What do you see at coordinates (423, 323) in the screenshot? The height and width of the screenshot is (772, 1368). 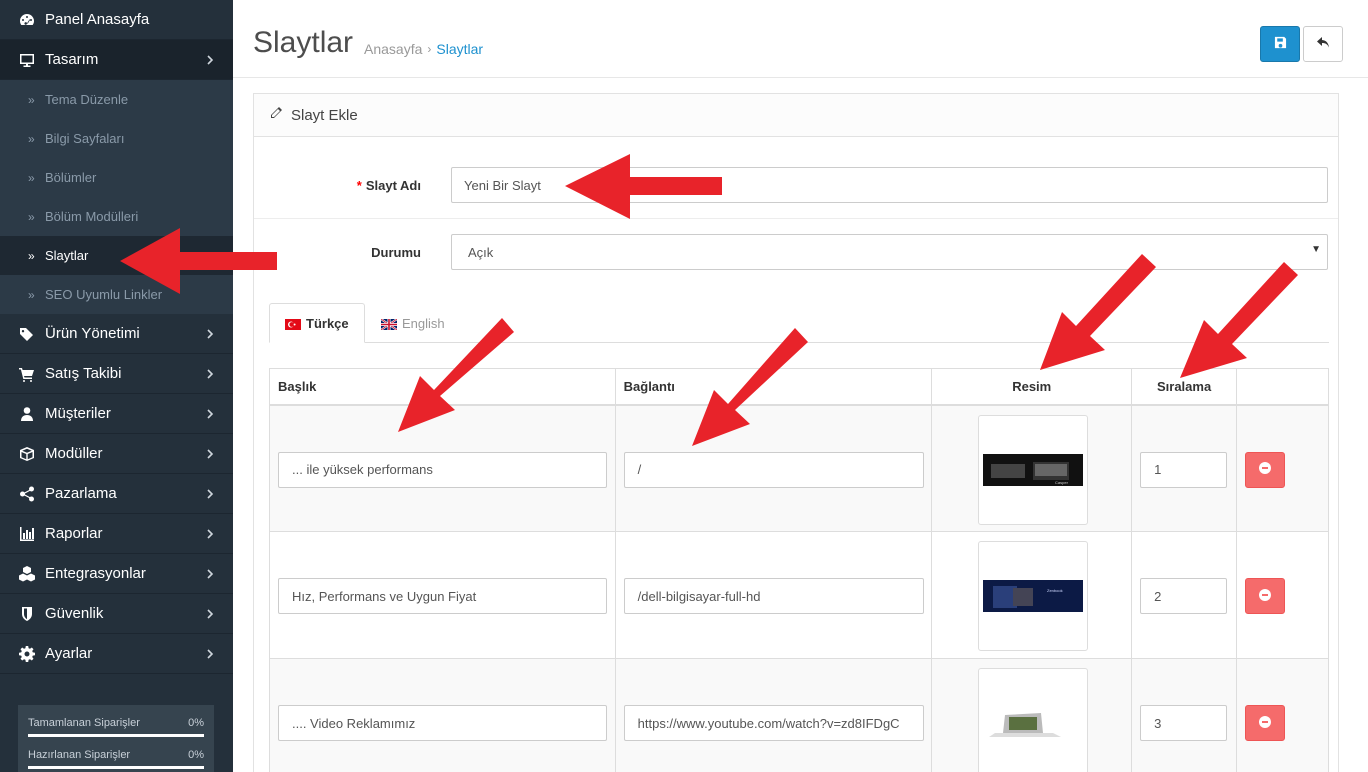 I see `tab-label: English` at bounding box center [423, 323].